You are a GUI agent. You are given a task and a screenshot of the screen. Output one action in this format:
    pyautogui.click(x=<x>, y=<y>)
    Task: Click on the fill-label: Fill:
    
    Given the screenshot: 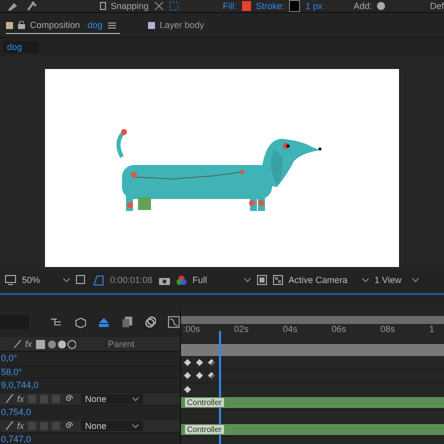 What is the action you would take?
    pyautogui.click(x=229, y=6)
    